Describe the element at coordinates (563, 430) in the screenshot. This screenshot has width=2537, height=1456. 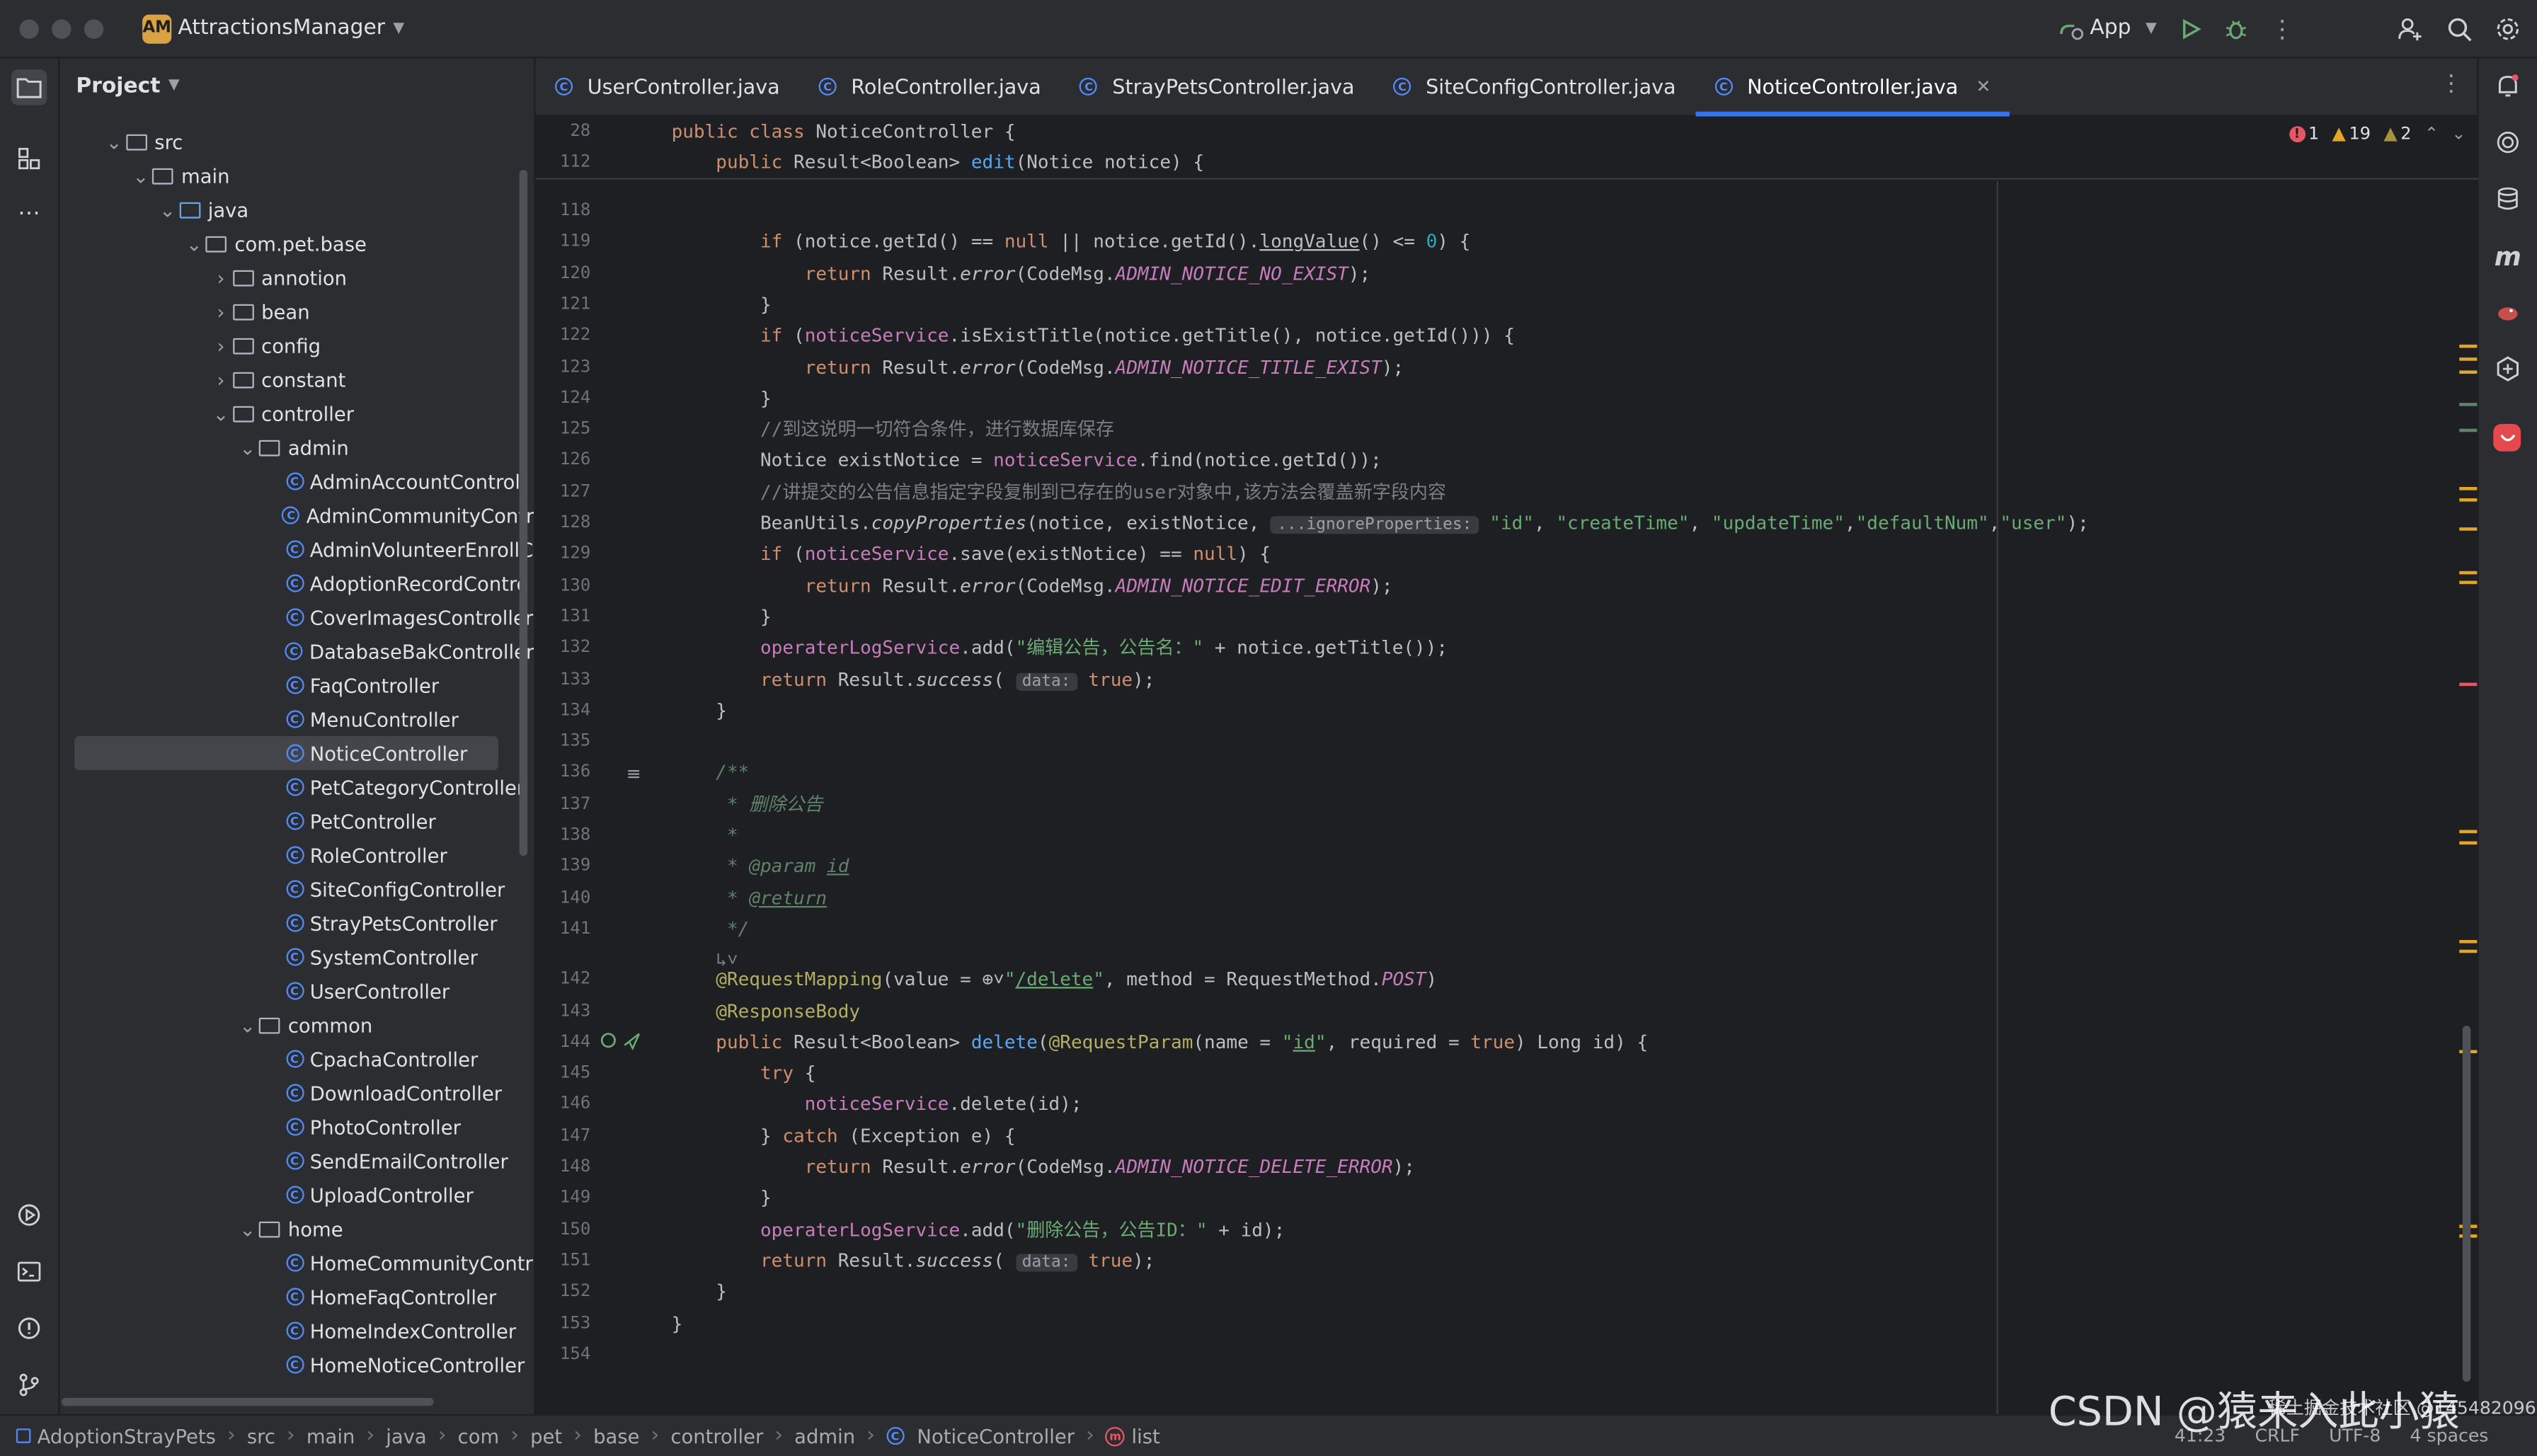
I see `line-number: 125` at that location.